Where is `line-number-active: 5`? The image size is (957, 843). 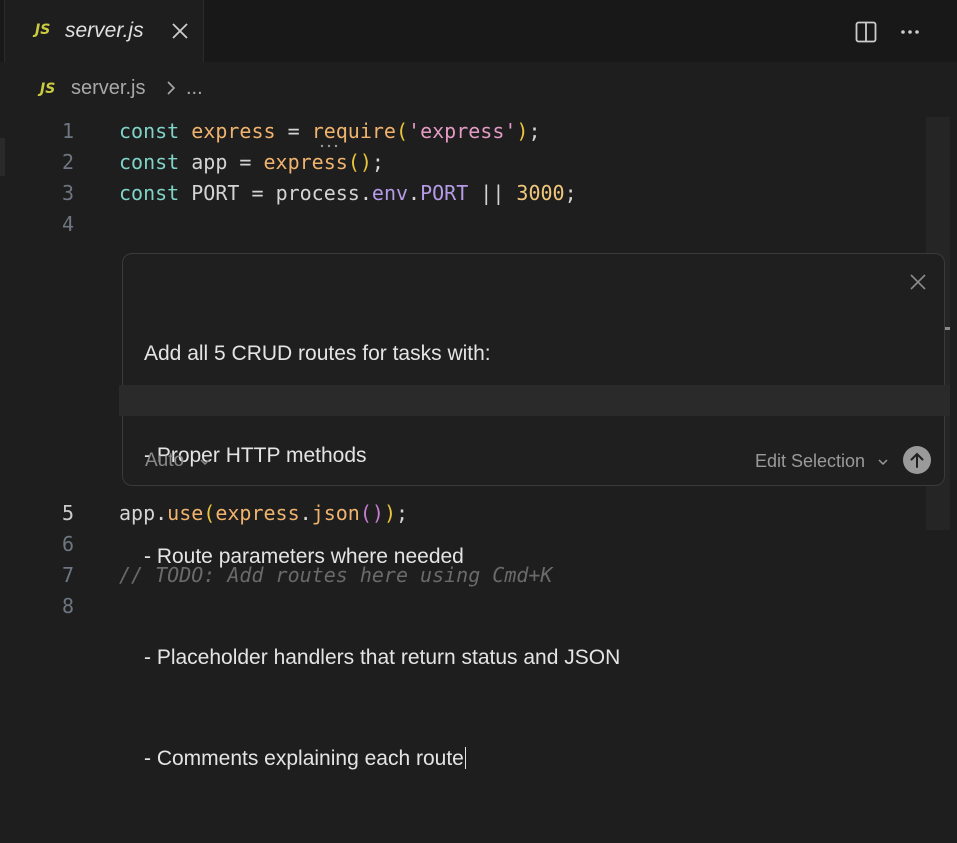
line-number-active: 5 is located at coordinates (67, 513).